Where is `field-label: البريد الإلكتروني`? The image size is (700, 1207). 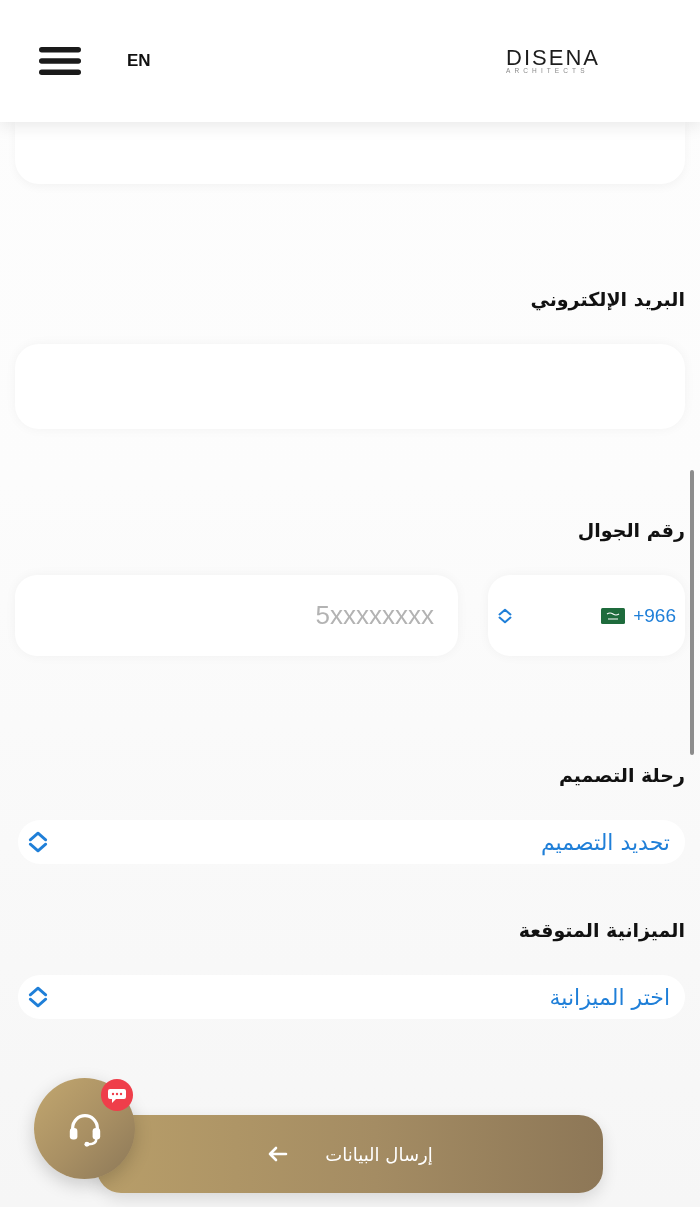
field-label: البريد الإلكتروني is located at coordinates (607, 300).